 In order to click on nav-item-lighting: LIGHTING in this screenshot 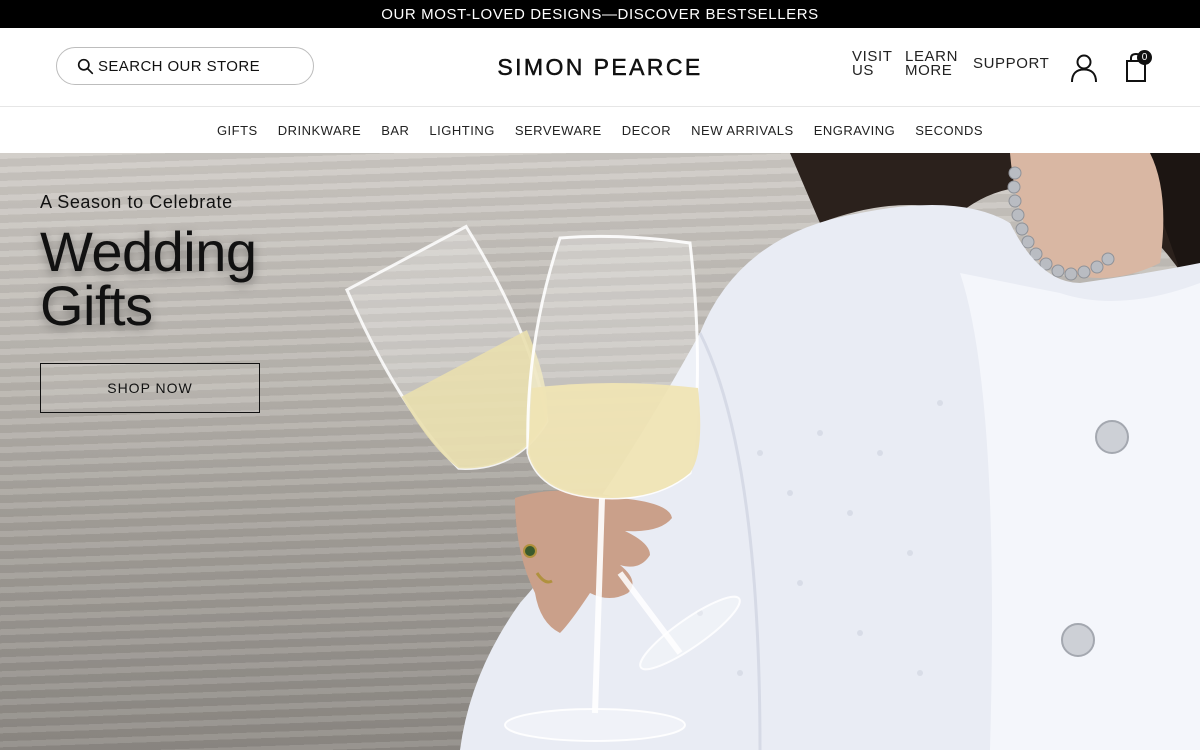, I will do `click(461, 130)`.